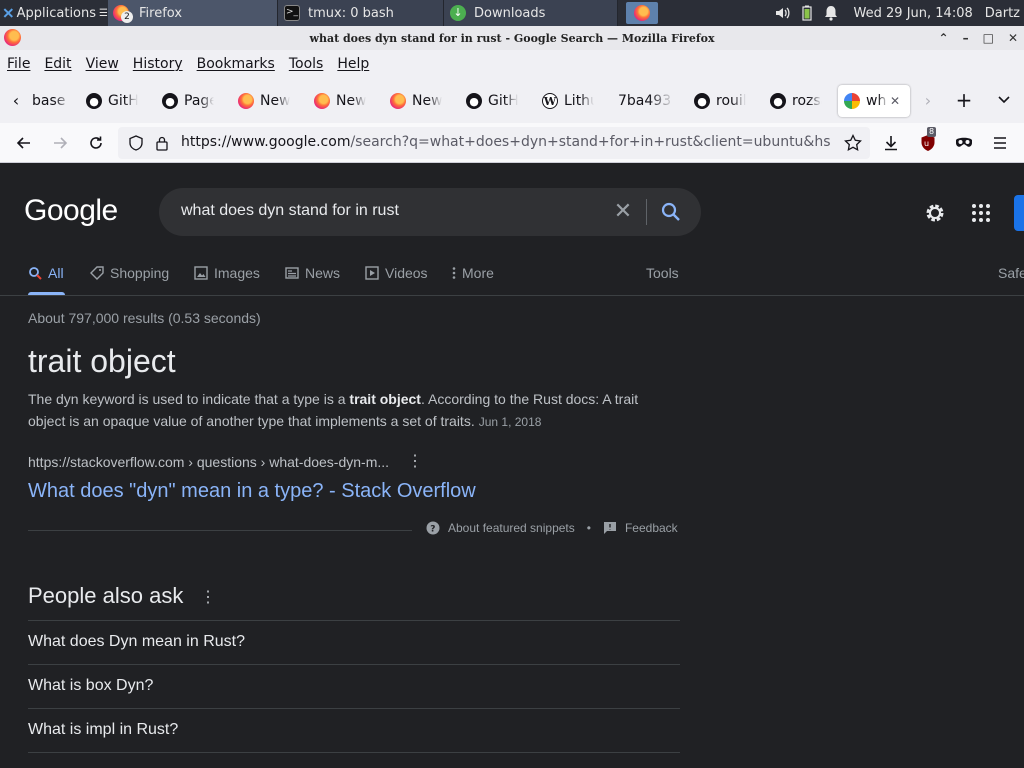 The width and height of the screenshot is (1024, 768). What do you see at coordinates (158, 64) in the screenshot?
I see `menu-history: History` at bounding box center [158, 64].